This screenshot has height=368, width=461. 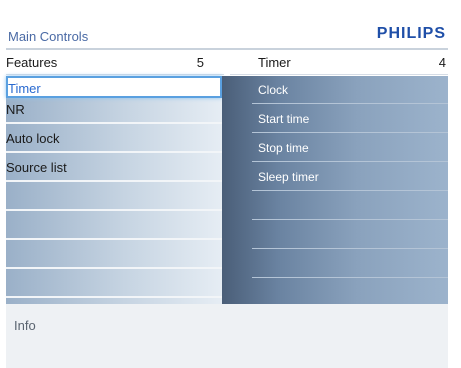 What do you see at coordinates (32, 62) in the screenshot?
I see `features-heading-label: Features` at bounding box center [32, 62].